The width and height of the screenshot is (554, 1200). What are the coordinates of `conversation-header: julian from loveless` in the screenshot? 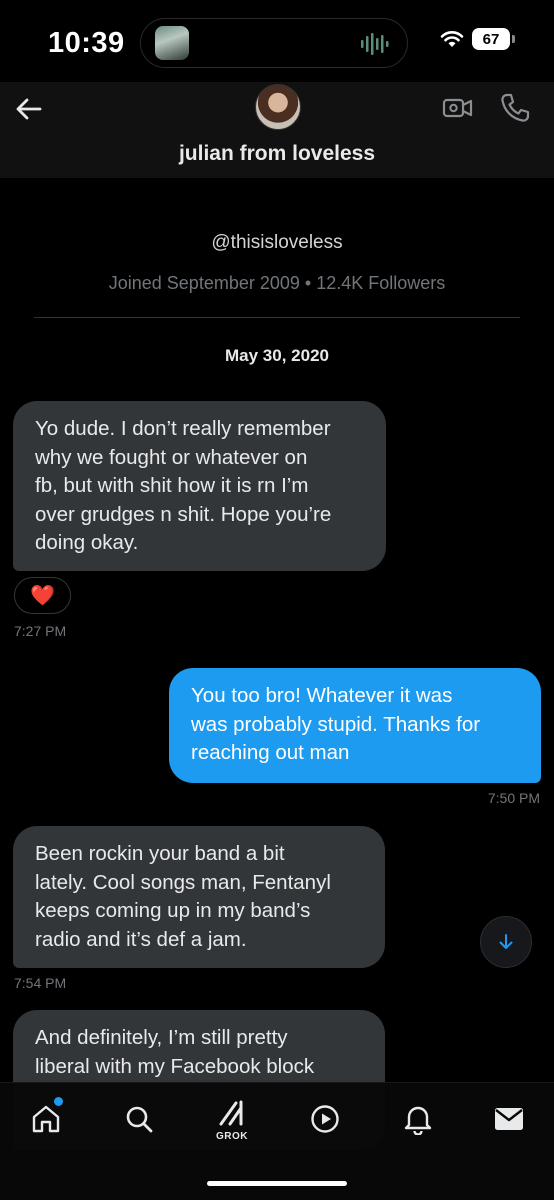 It's located at (277, 130).